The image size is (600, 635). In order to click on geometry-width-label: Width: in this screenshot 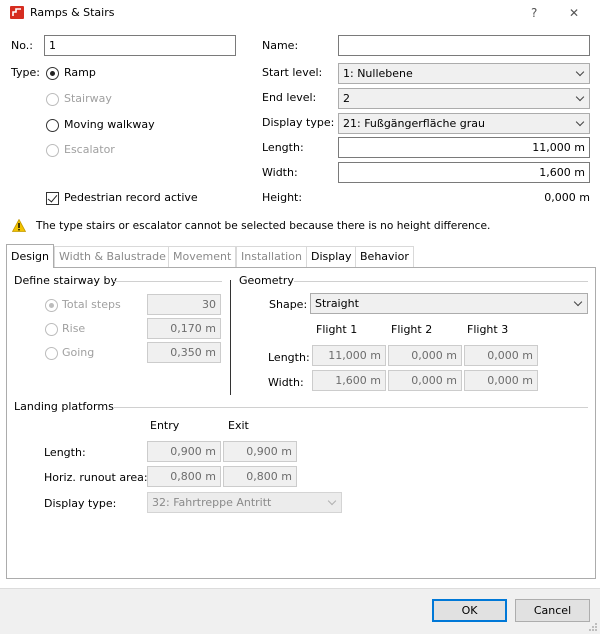, I will do `click(286, 382)`.